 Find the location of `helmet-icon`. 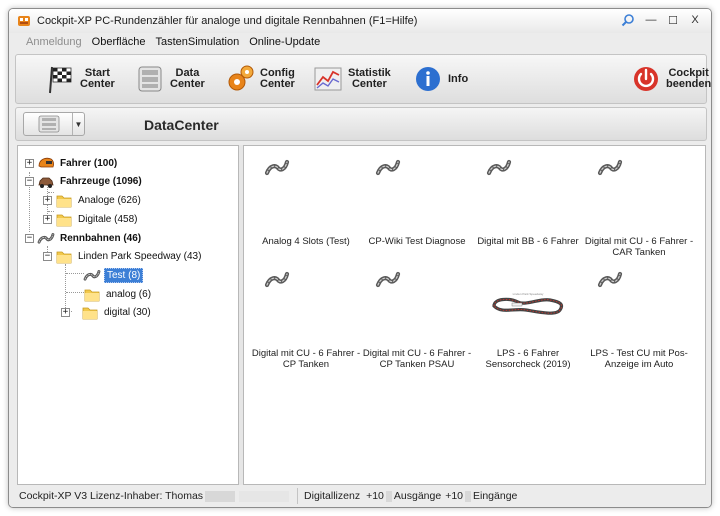

helmet-icon is located at coordinates (46, 162).